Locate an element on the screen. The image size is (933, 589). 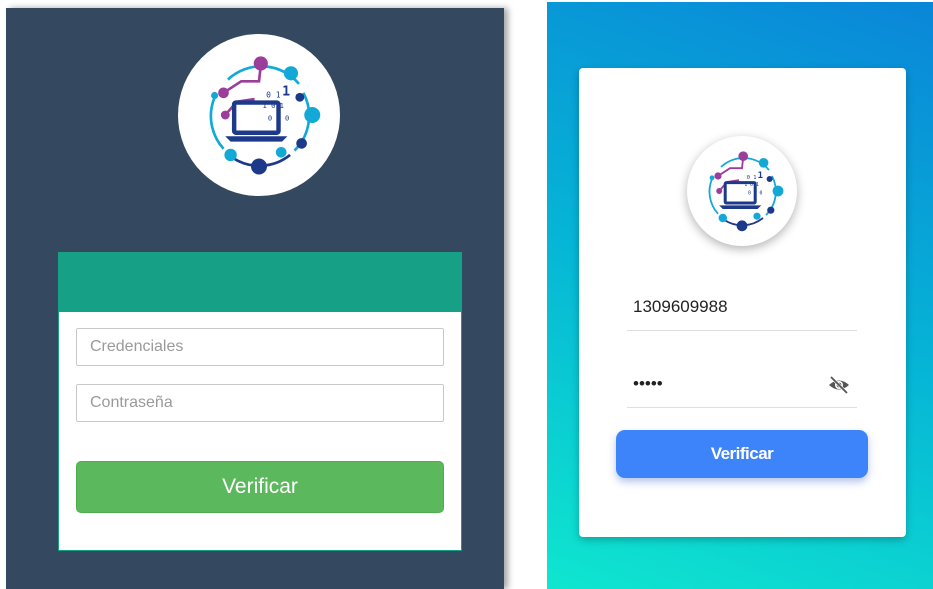
credentials-input is located at coordinates (260, 347).